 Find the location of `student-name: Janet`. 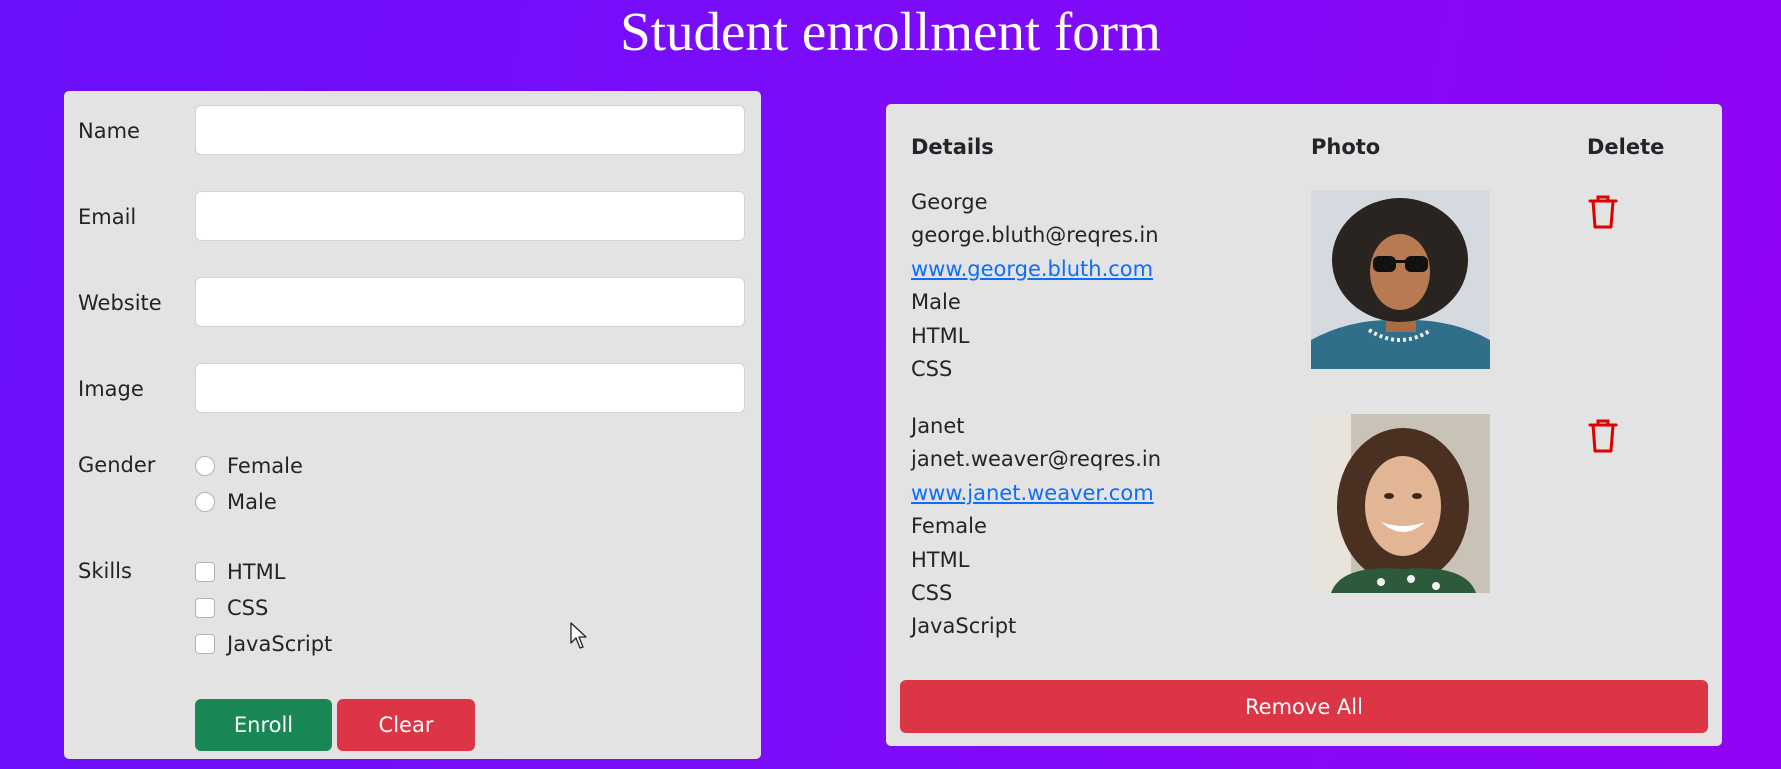

student-name: Janet is located at coordinates (938, 426).